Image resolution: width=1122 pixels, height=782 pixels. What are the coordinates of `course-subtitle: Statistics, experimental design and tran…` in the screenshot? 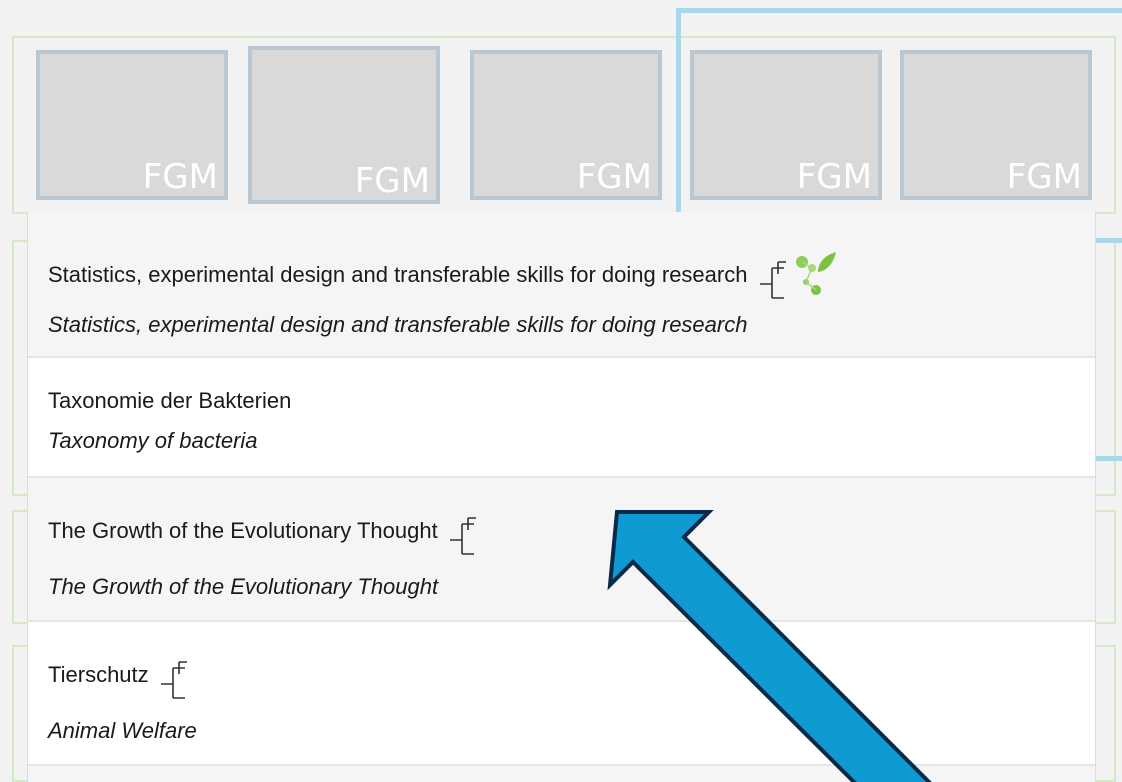 It's located at (398, 324).